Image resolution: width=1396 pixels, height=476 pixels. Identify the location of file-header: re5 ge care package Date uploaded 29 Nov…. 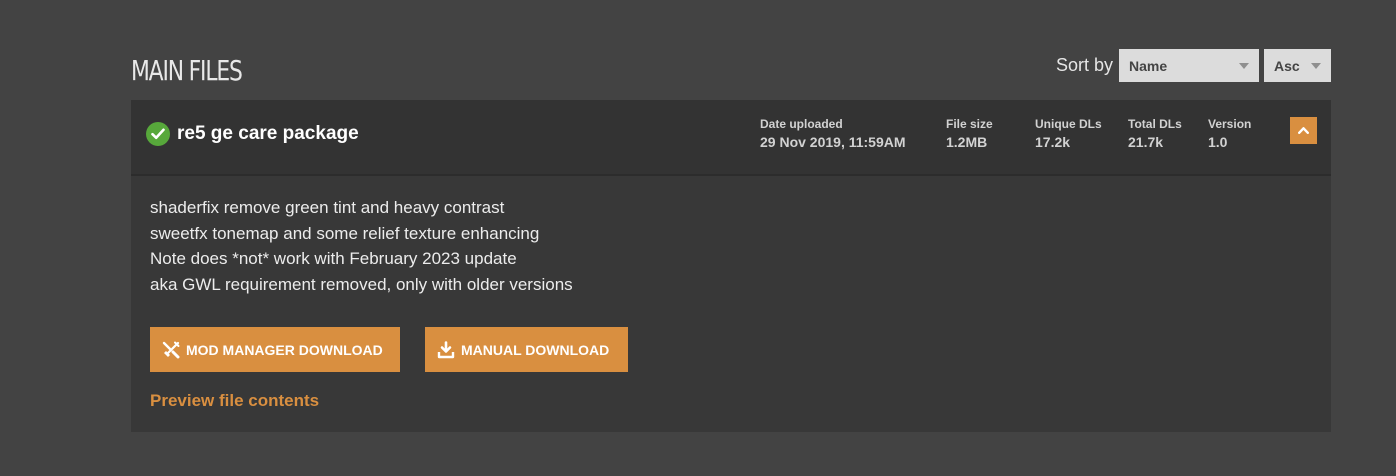
(731, 138).